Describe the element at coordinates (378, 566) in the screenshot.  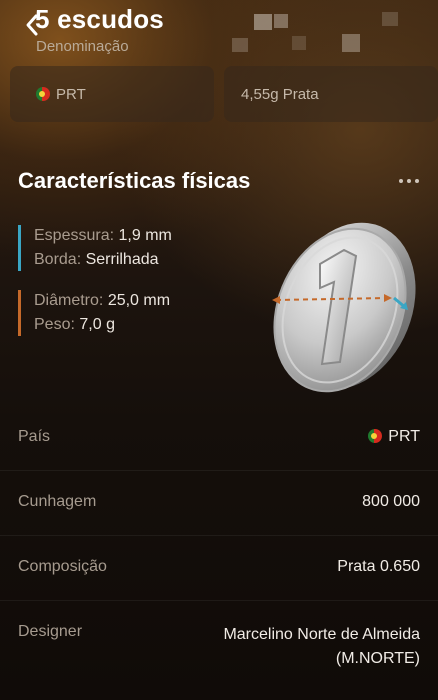
I see `detail-value: Prata 0.650` at that location.